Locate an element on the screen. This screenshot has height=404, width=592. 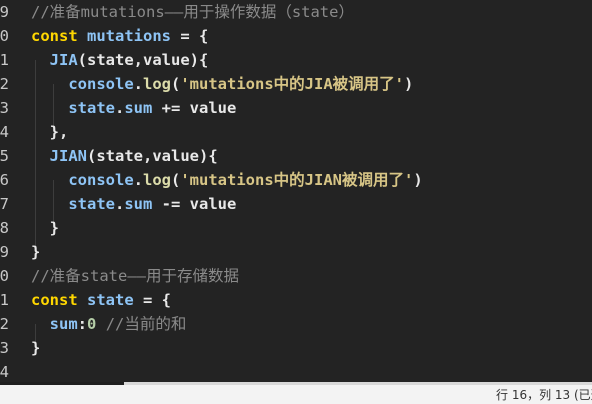
line-number: 7 is located at coordinates (4, 204).